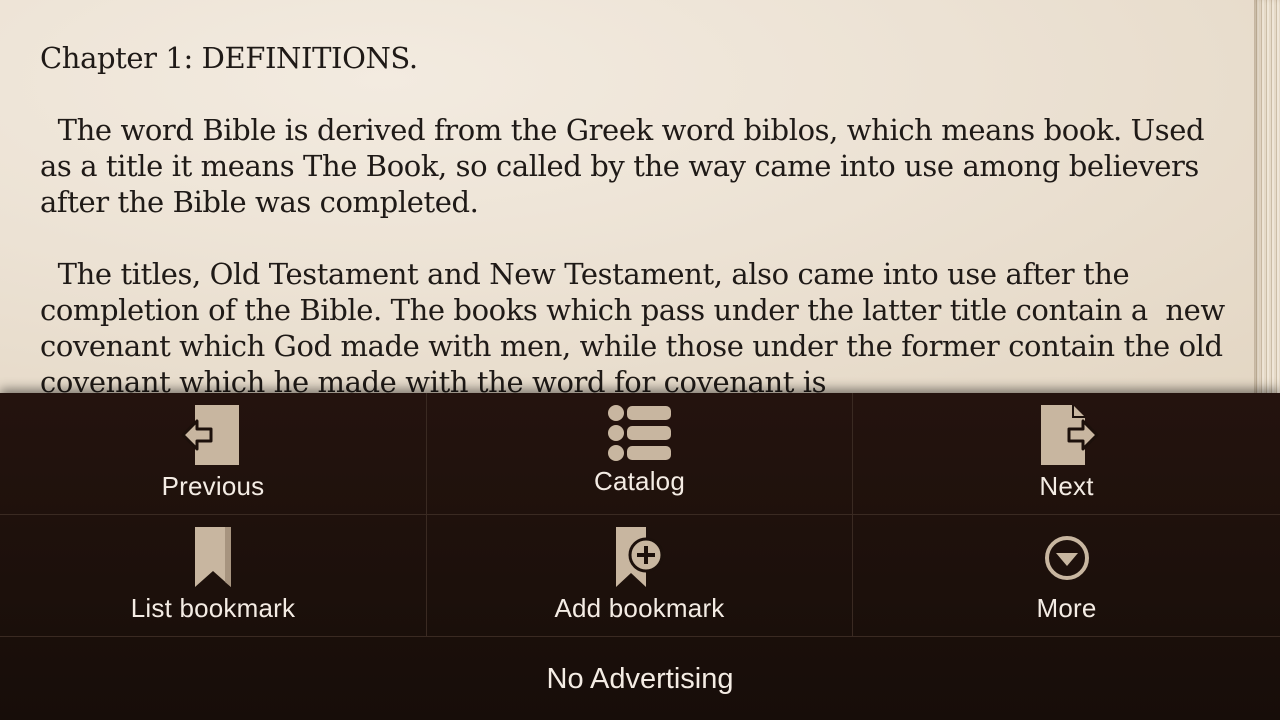  Describe the element at coordinates (1066, 486) in the screenshot. I see `next-label: Next` at that location.